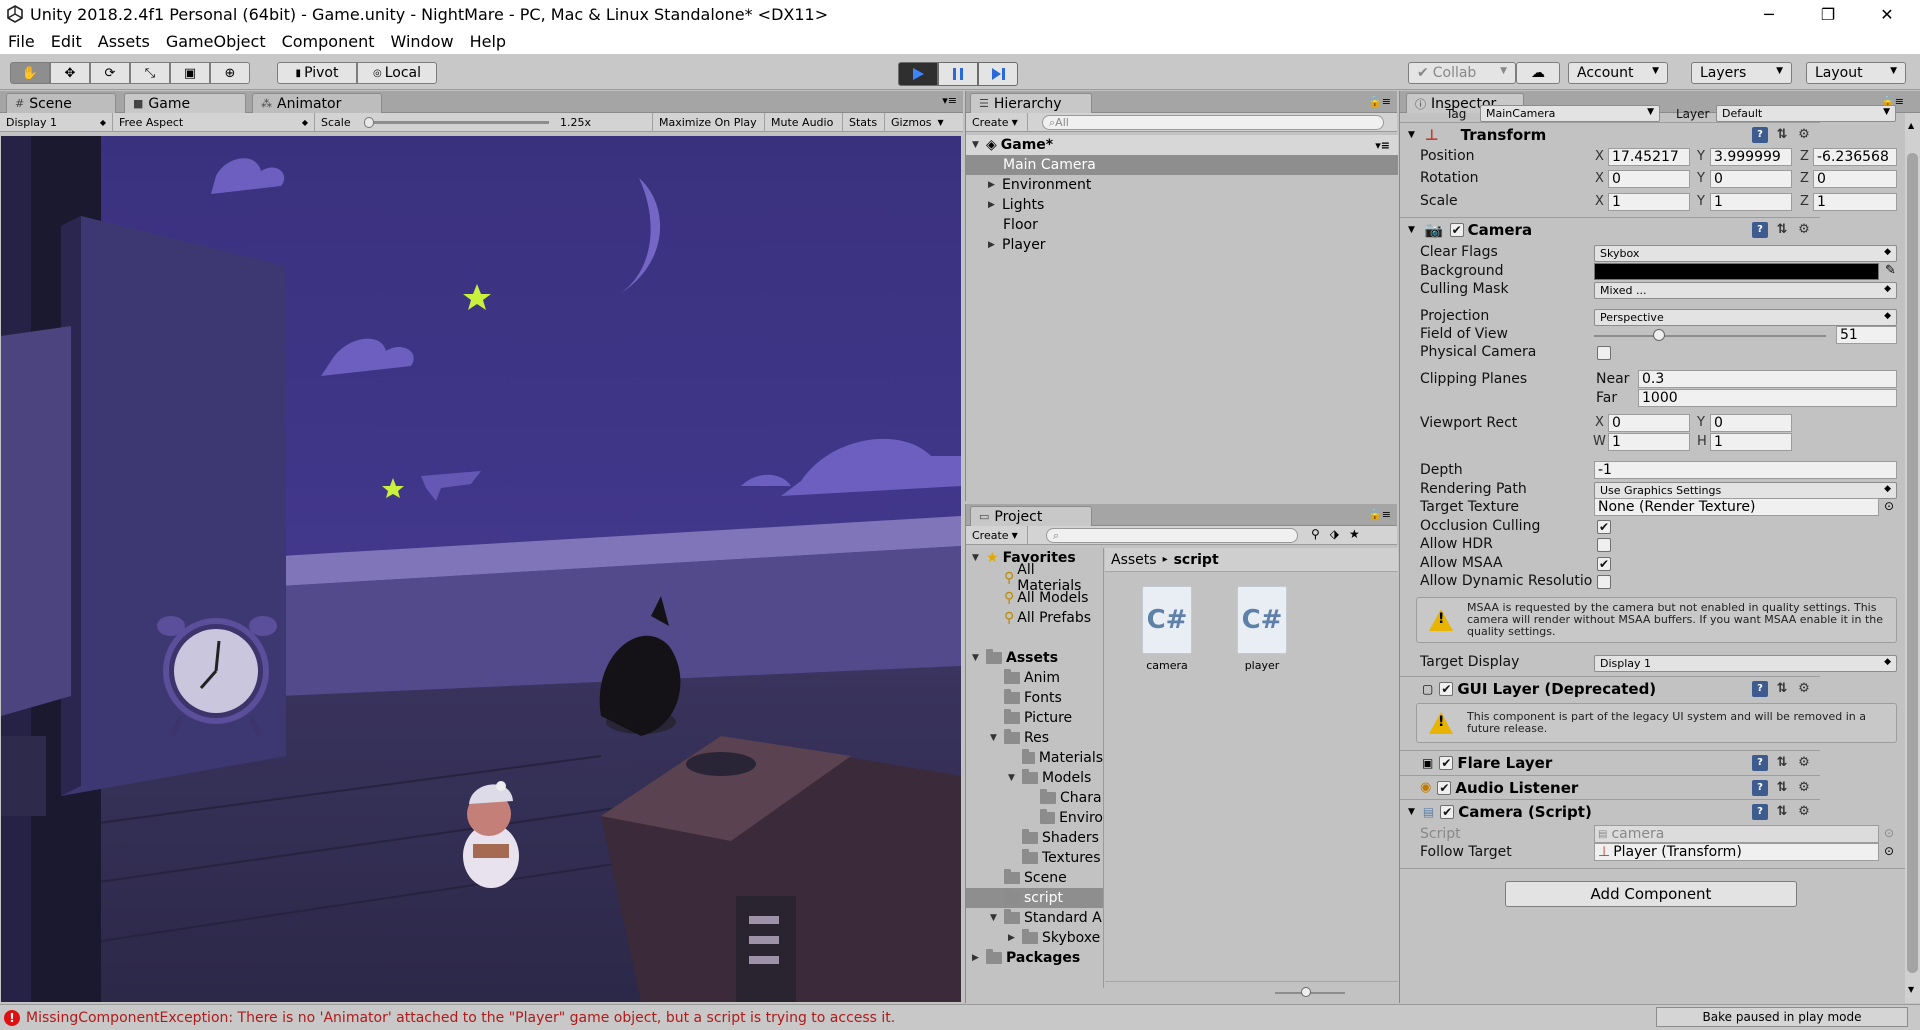 This screenshot has height=1030, width=1920. What do you see at coordinates (1610, 811) in the screenshot?
I see `camera-script-header: ▼ ▤ ✔ Camera (Script) ? ⇅ ⚙` at bounding box center [1610, 811].